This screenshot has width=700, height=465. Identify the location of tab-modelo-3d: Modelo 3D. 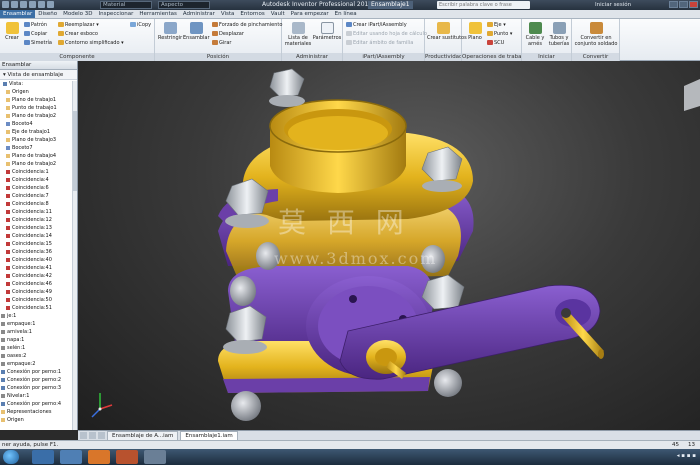
(77, 14).